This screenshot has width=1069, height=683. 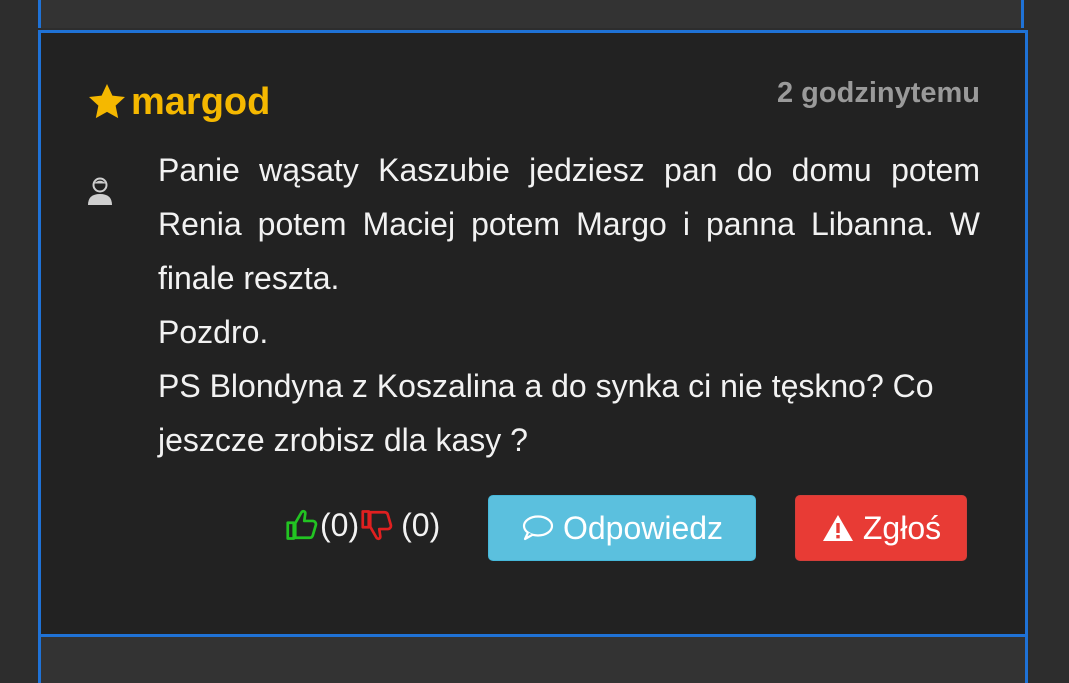 I want to click on vote-controls: (0) (0), so click(x=362, y=525).